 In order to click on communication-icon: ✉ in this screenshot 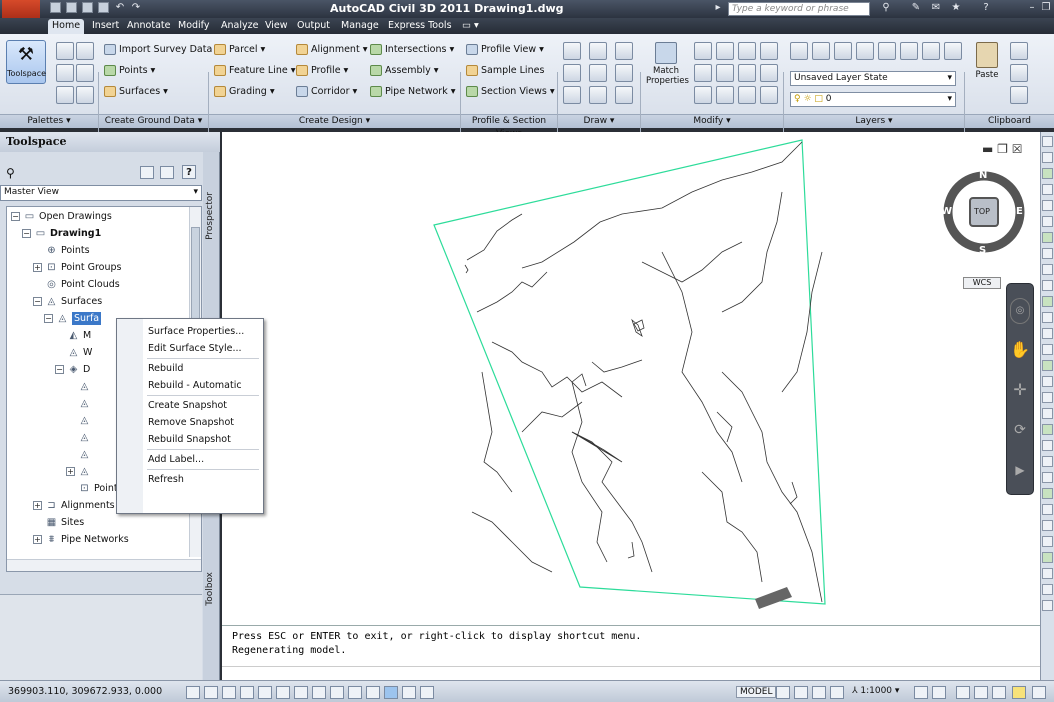, I will do `click(936, 8)`.